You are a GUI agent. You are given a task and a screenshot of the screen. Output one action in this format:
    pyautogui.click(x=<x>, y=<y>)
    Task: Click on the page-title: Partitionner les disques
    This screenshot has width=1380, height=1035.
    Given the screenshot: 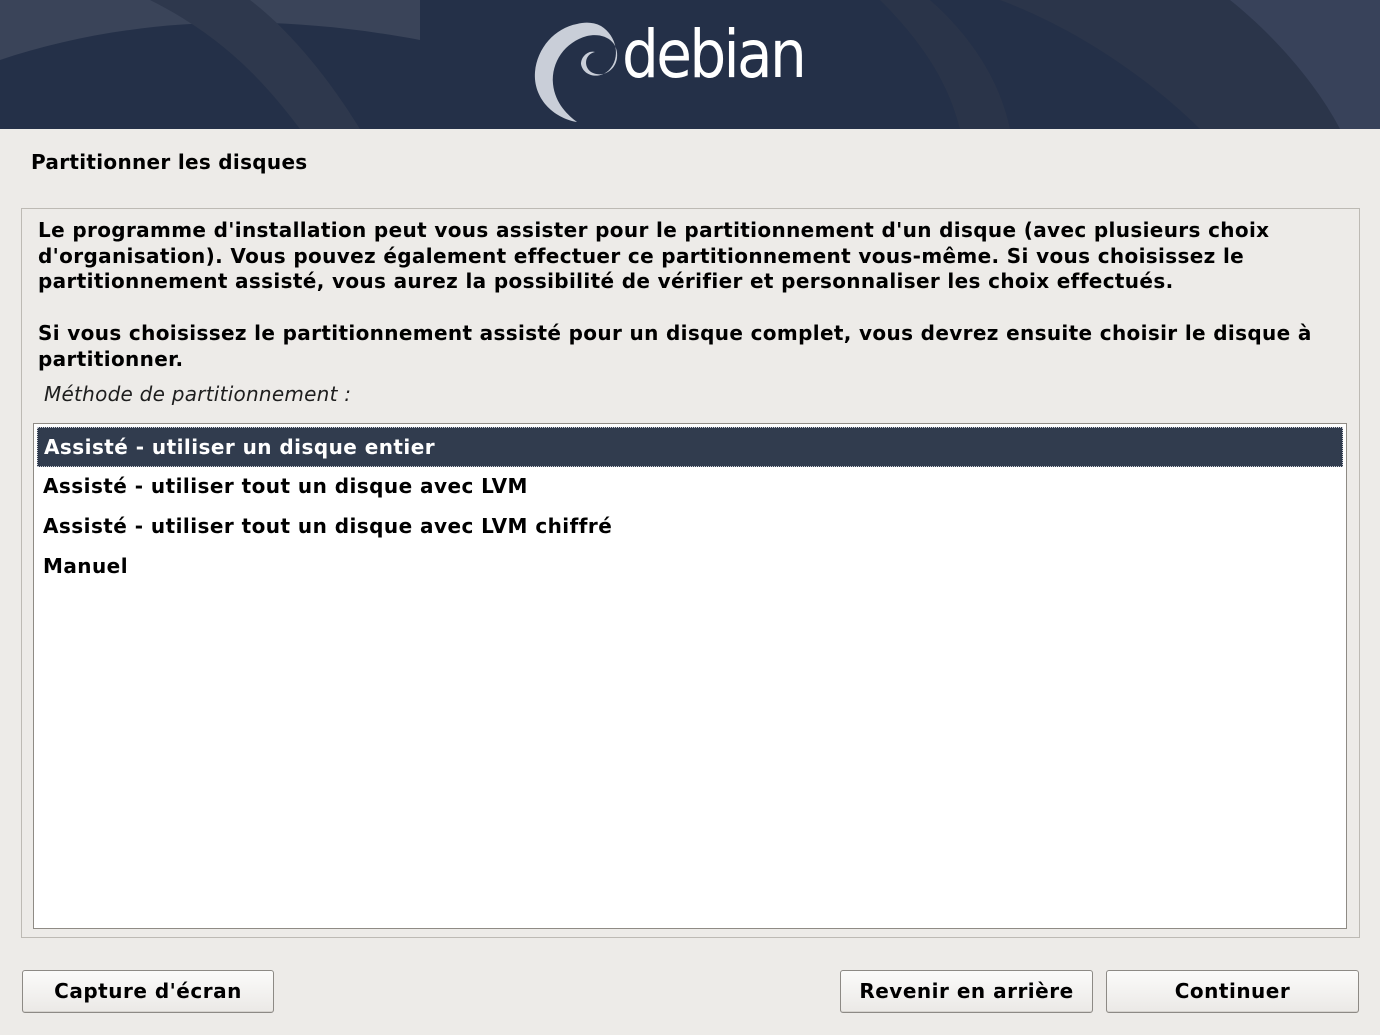 What is the action you would take?
    pyautogui.click(x=169, y=162)
    